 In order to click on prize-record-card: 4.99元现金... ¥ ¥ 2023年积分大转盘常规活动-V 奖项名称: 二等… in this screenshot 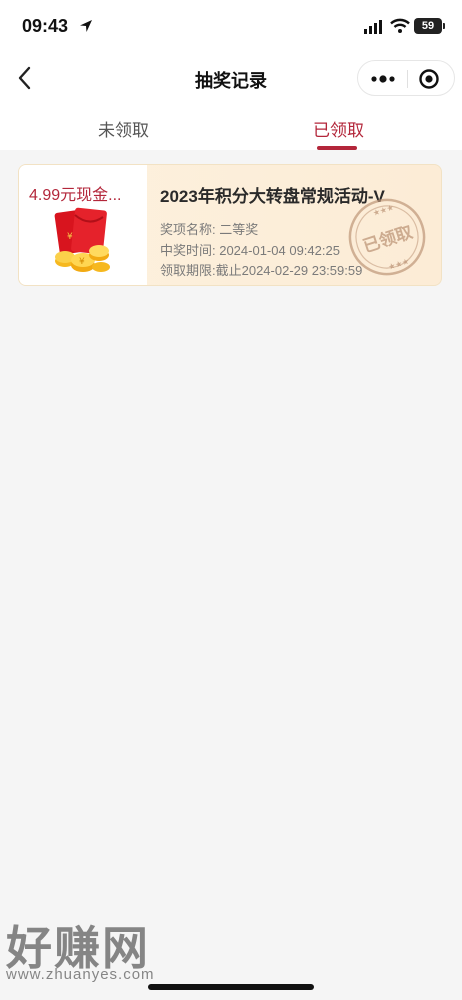, I will do `click(230, 225)`.